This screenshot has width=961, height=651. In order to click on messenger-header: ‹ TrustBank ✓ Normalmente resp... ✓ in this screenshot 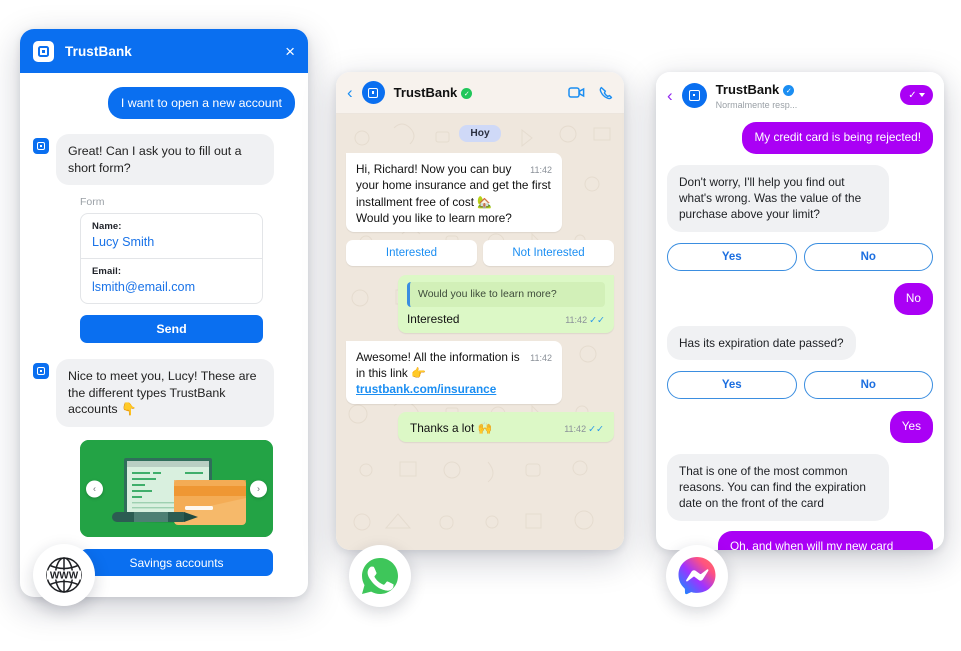, I will do `click(800, 95)`.